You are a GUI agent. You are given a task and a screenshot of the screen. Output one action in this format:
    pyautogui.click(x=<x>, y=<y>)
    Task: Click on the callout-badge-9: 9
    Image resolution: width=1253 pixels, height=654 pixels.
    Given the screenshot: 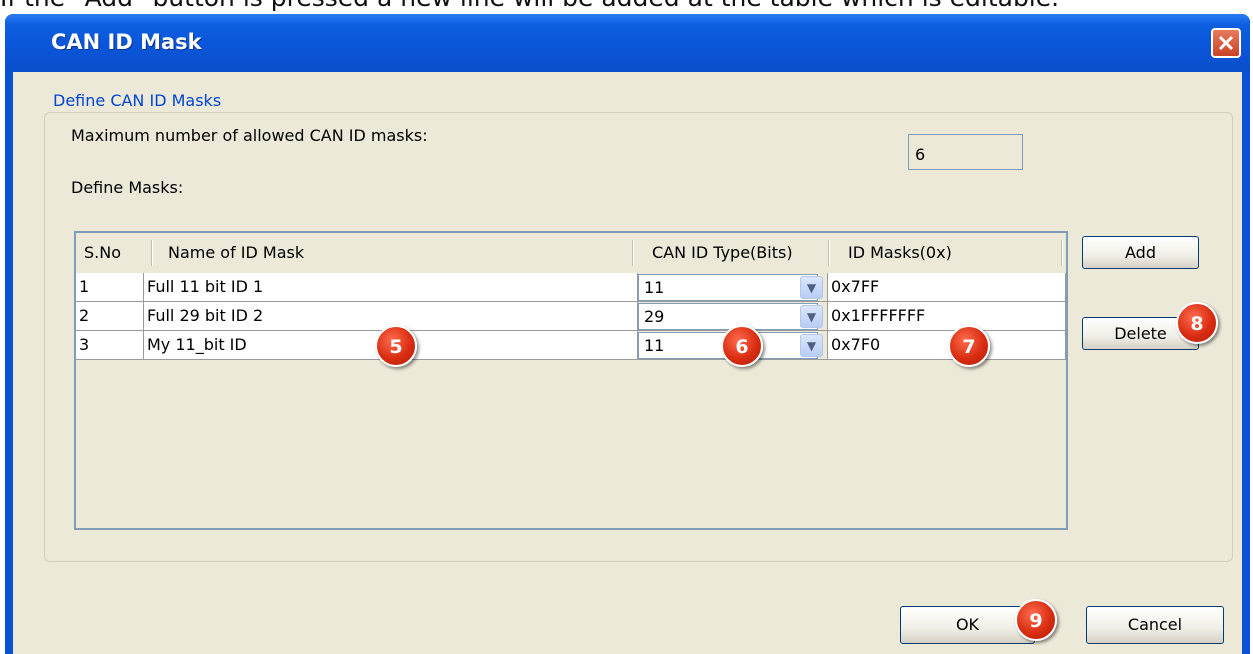 What is the action you would take?
    pyautogui.click(x=1036, y=620)
    